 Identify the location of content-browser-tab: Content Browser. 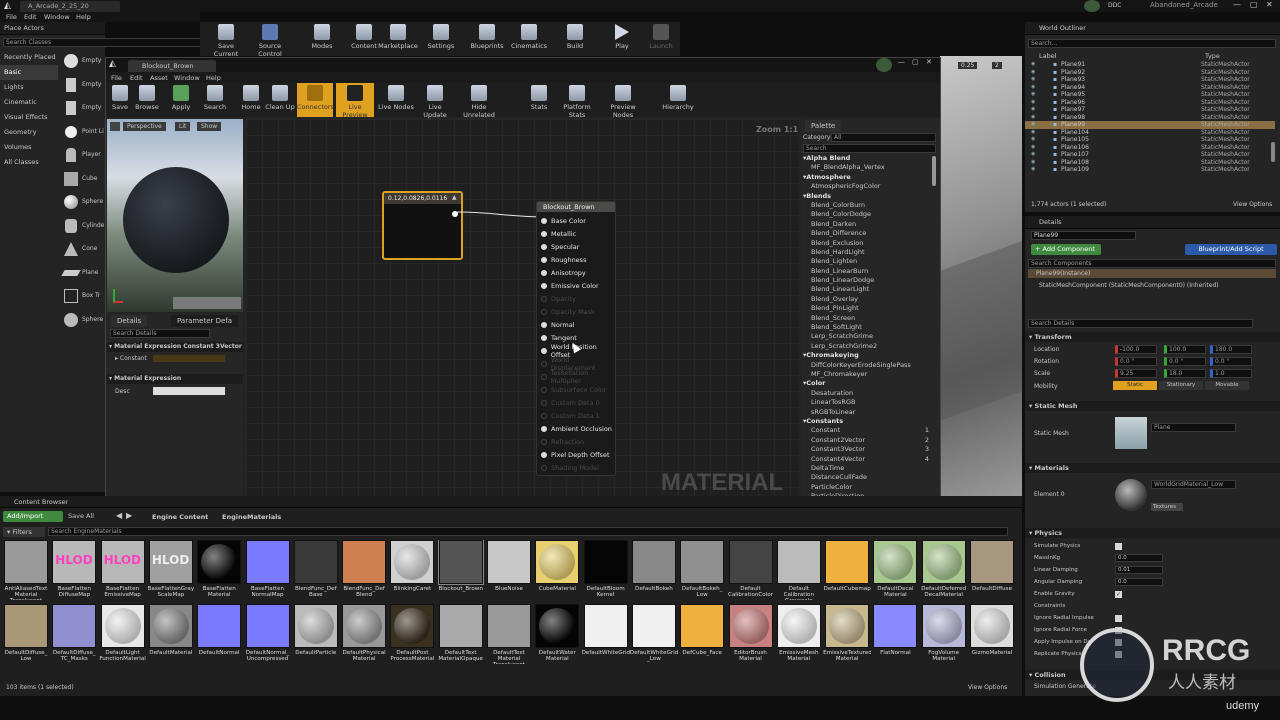
(41, 502).